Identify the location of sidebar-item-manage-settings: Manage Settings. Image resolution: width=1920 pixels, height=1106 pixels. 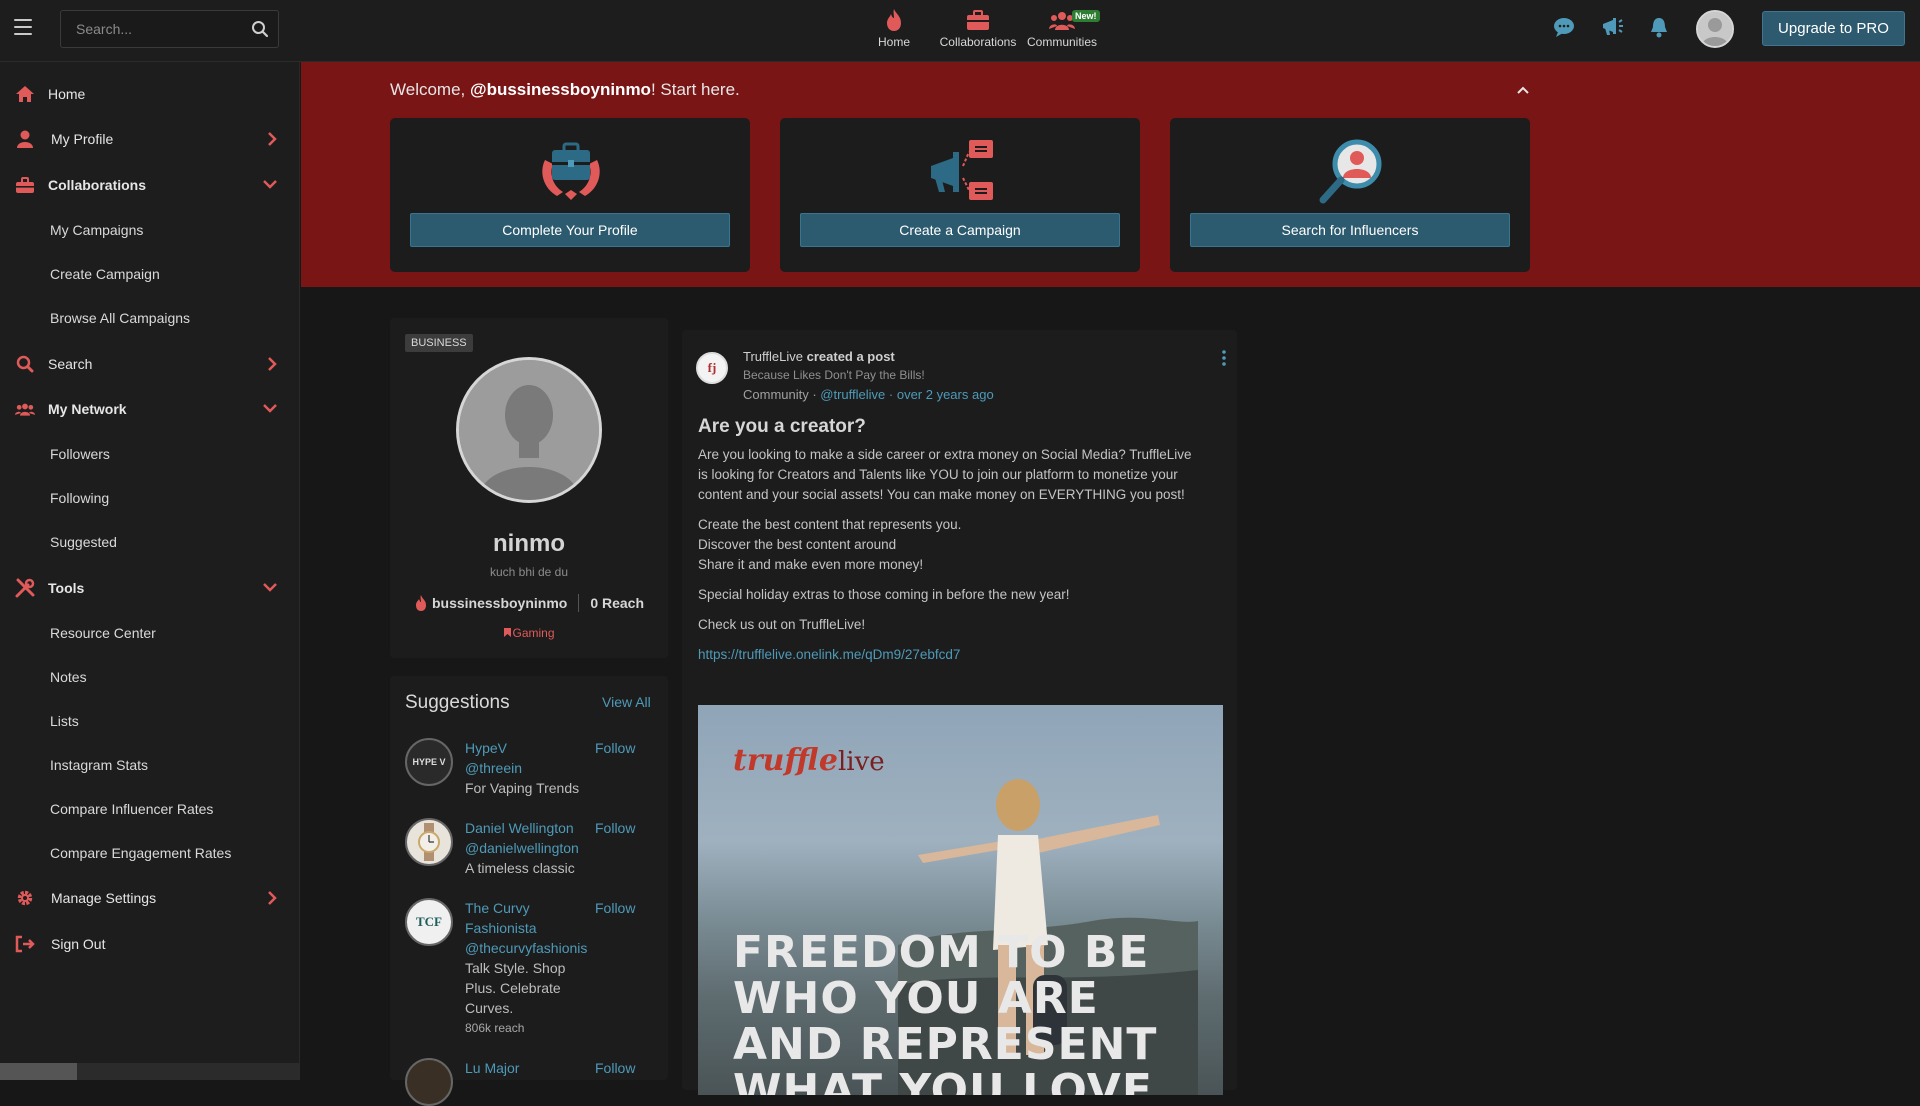
(150, 898).